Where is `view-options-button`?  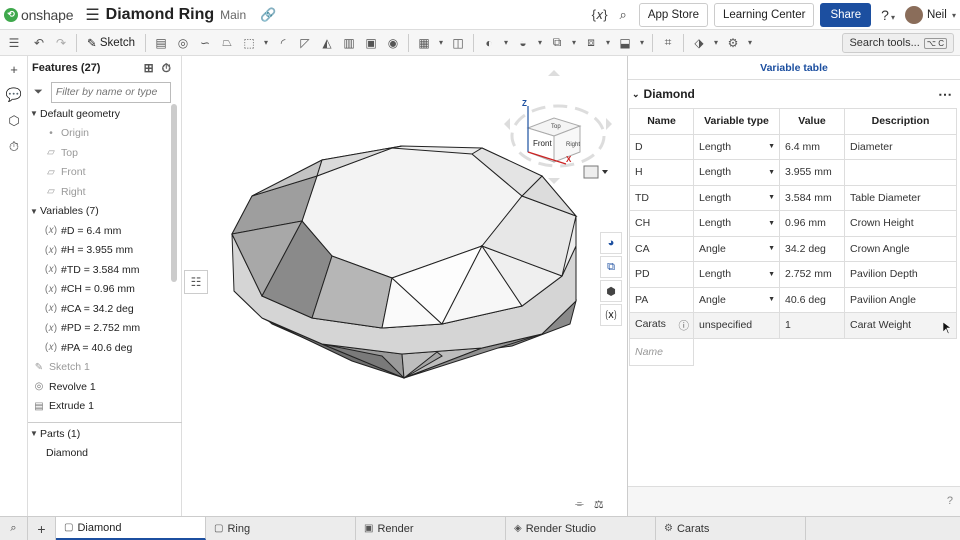
view-options-button is located at coordinates (595, 172).